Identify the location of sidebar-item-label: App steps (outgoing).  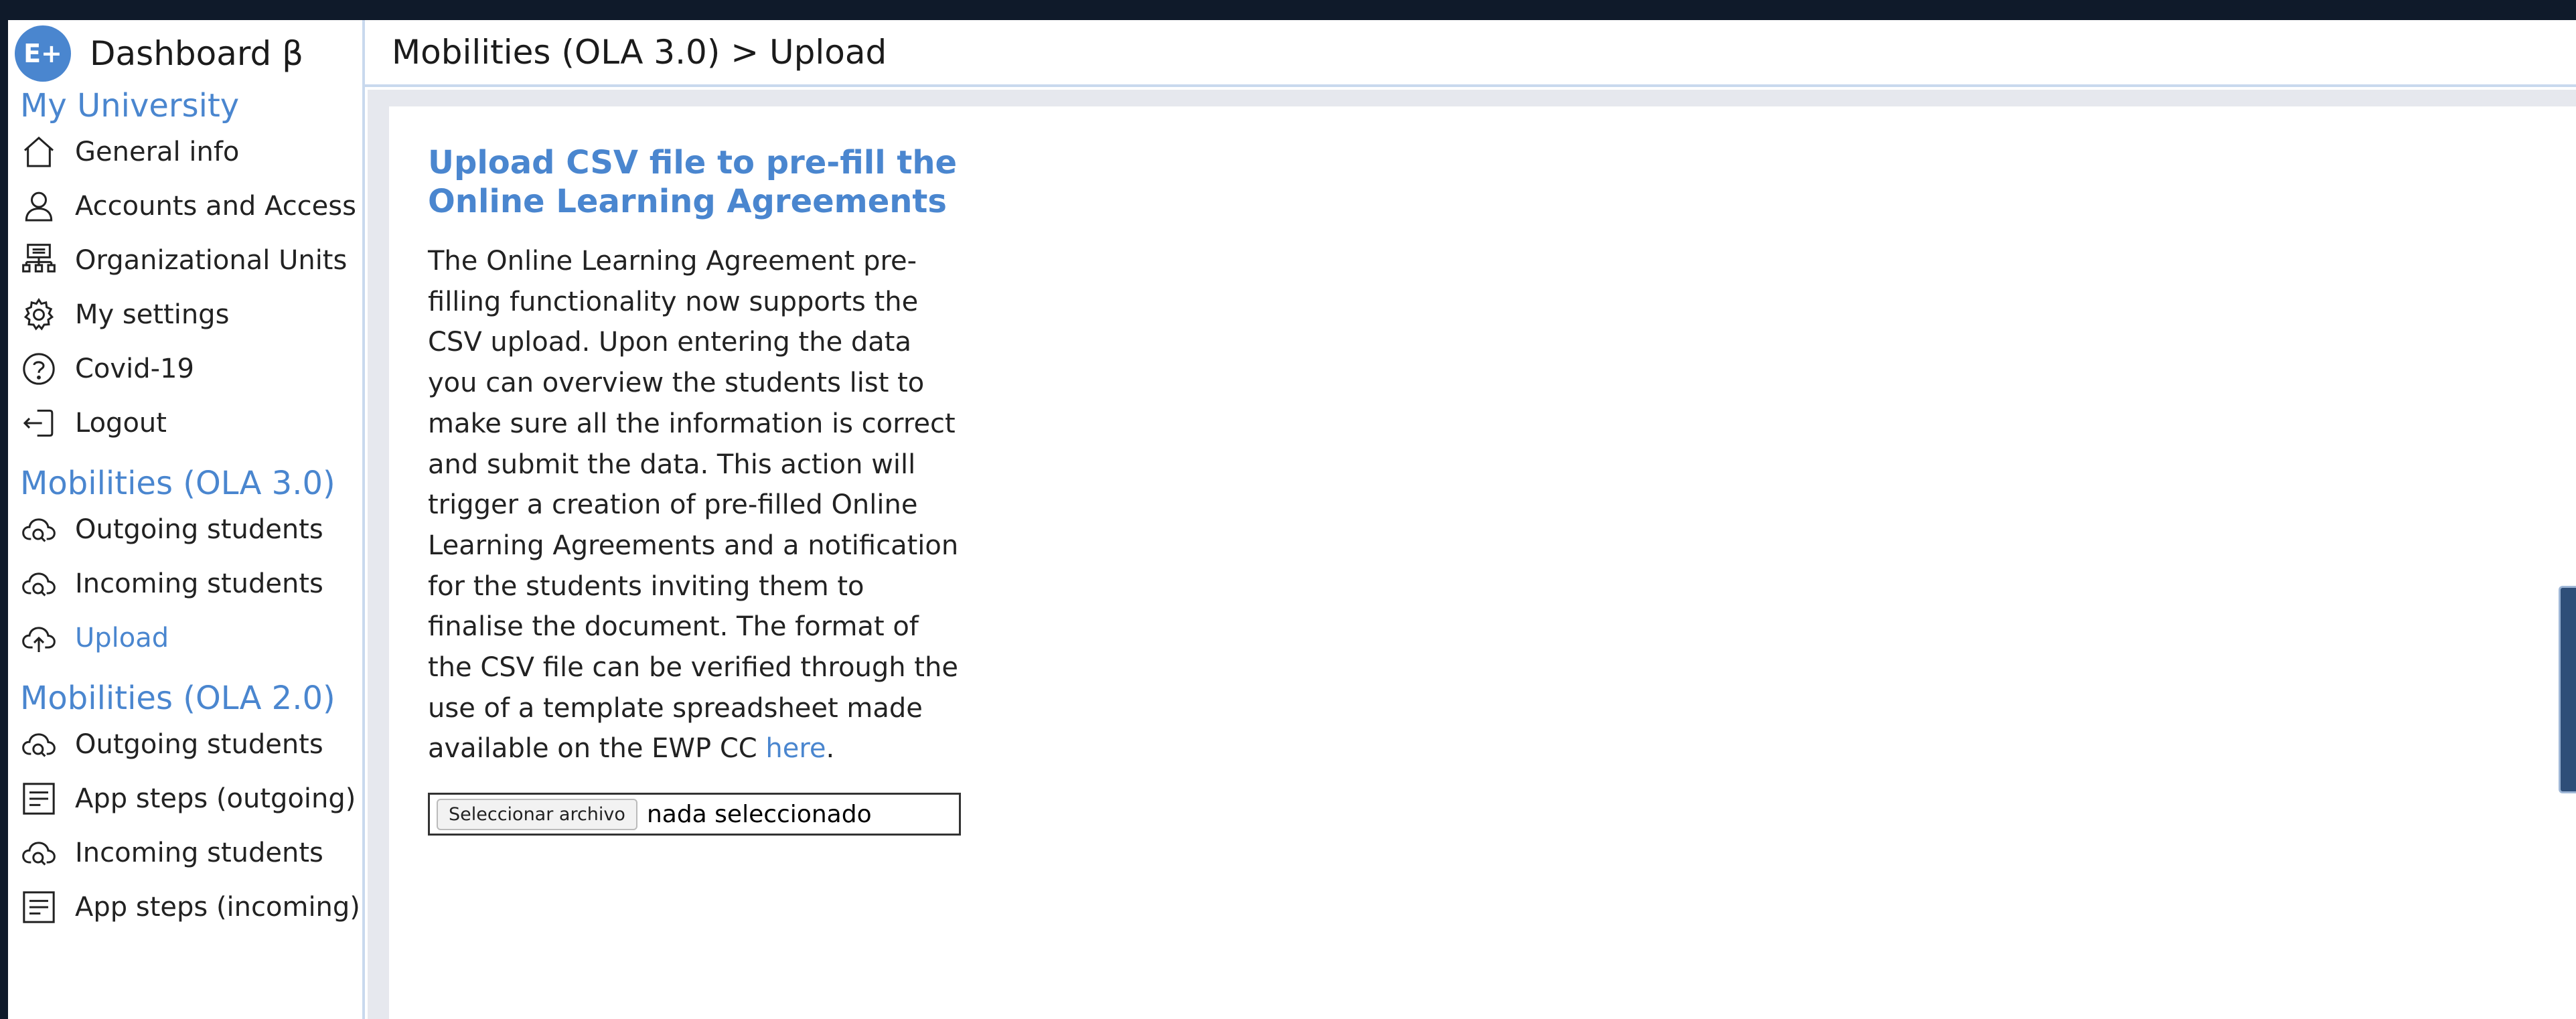
(215, 798).